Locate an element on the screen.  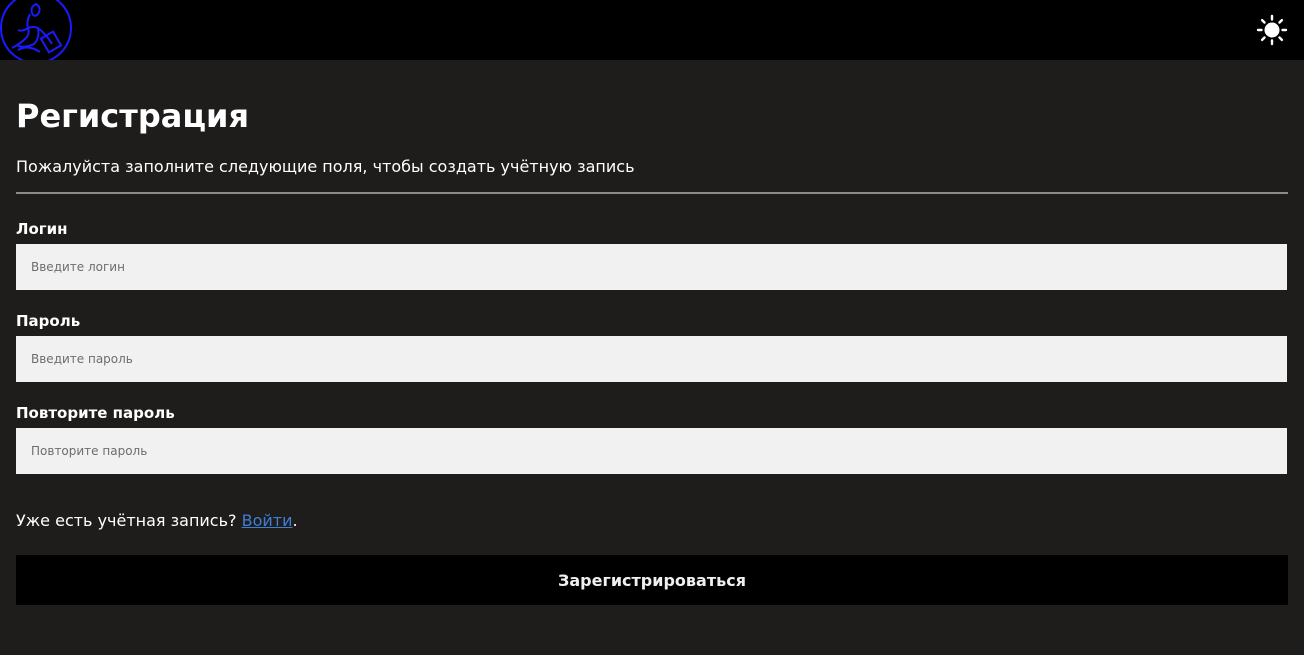
login-prompt-text: Уже есть учётная запись? is located at coordinates (126, 520).